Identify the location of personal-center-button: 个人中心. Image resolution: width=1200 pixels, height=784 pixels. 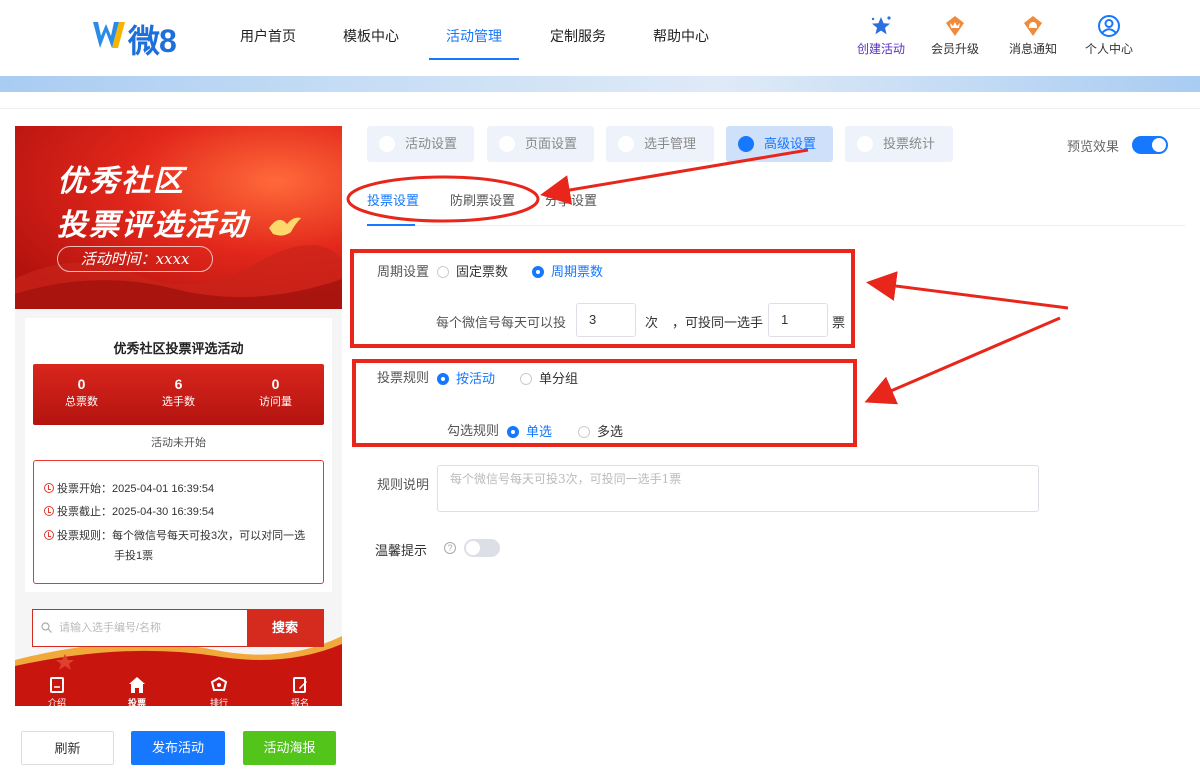
(1109, 35).